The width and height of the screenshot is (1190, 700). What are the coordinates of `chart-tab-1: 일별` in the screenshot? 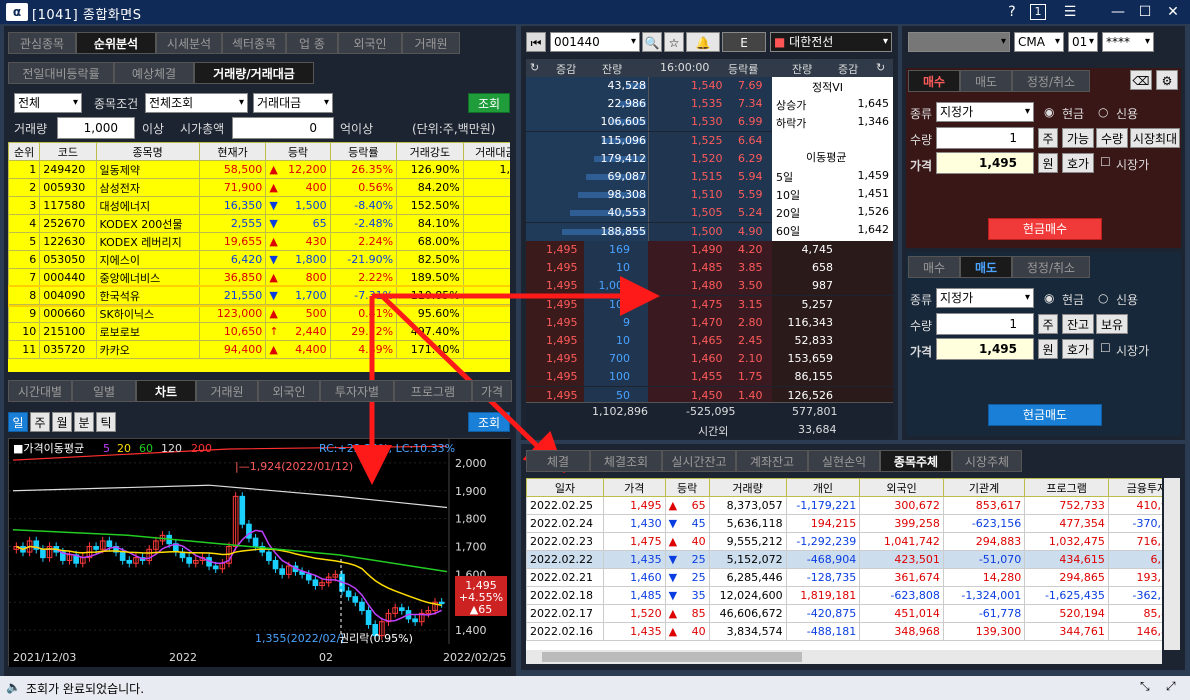 It's located at (104, 391).